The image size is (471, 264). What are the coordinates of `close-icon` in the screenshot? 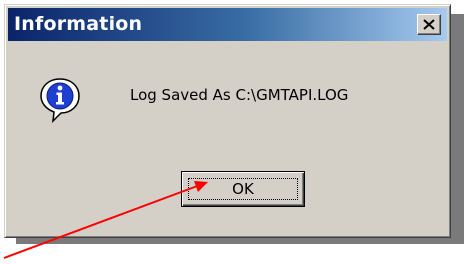 It's located at (429, 24).